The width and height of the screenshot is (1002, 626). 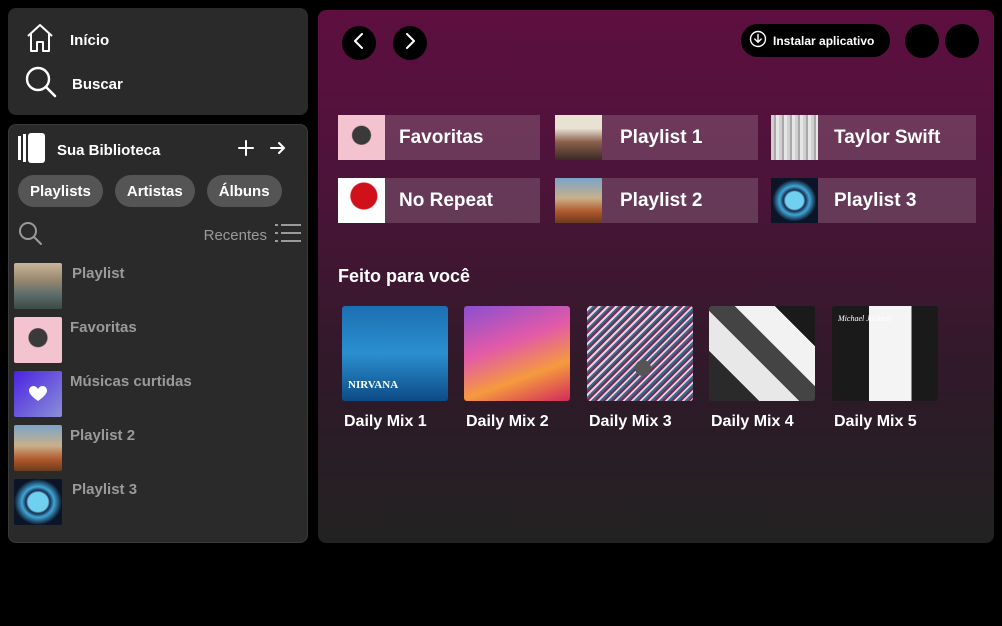 What do you see at coordinates (90, 40) in the screenshot?
I see `home-label: Início` at bounding box center [90, 40].